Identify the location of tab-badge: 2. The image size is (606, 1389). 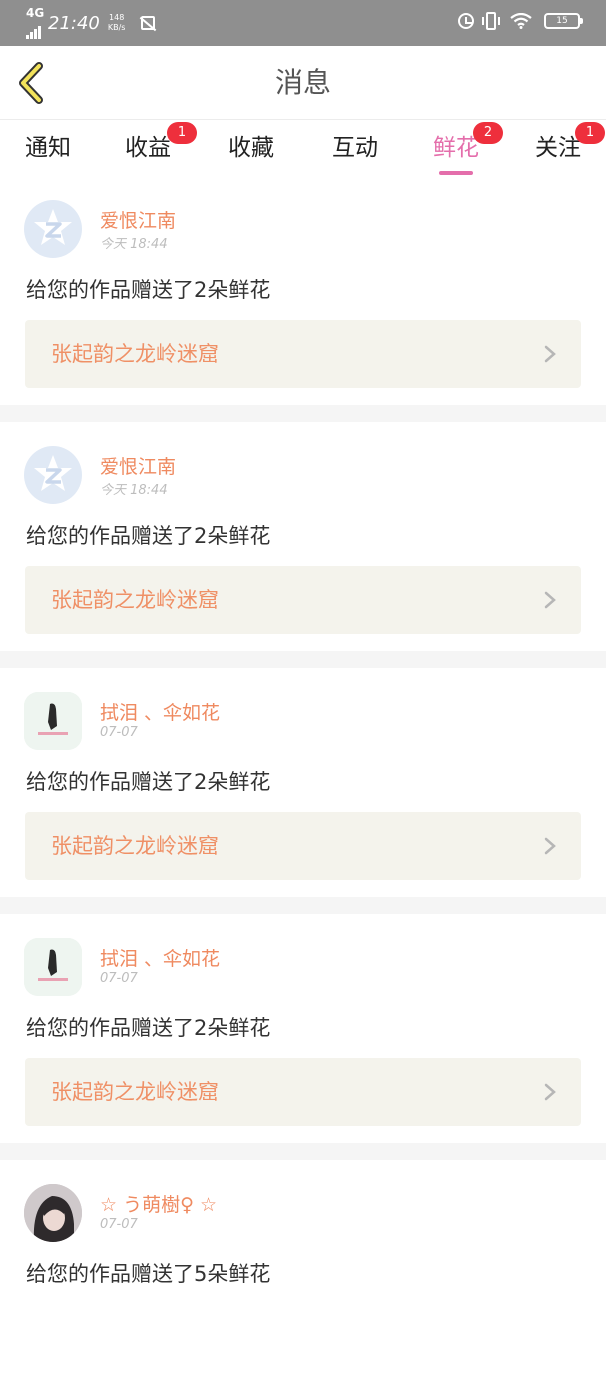
(488, 133).